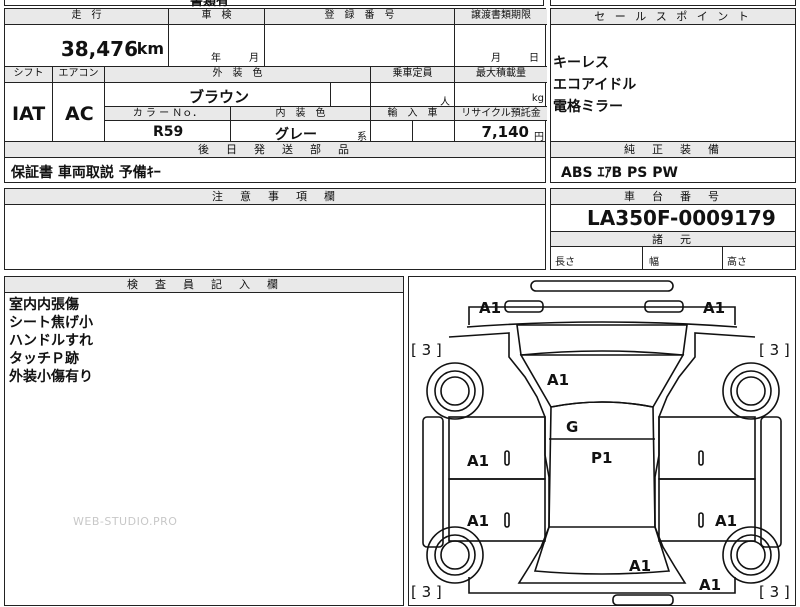 This screenshot has width=800, height=607. What do you see at coordinates (301, 114) in the screenshot?
I see `interior-color-header: 内 装 色` at bounding box center [301, 114].